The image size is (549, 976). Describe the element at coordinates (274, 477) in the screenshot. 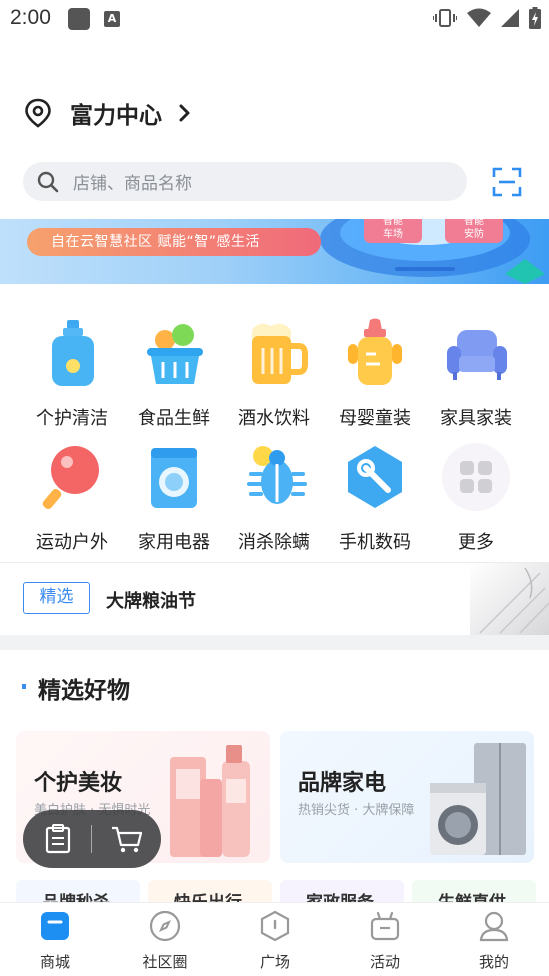

I see `bug-icon` at that location.